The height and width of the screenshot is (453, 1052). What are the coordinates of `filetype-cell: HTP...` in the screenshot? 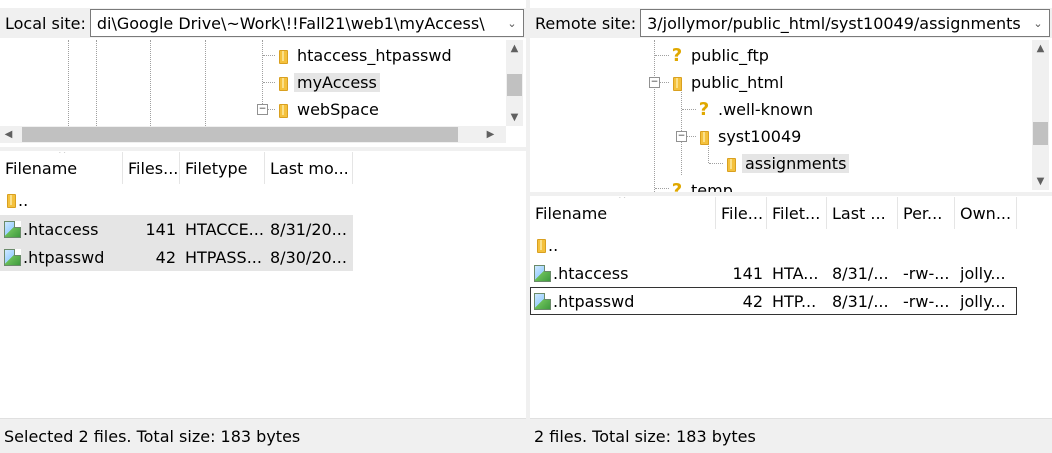 It's located at (794, 301).